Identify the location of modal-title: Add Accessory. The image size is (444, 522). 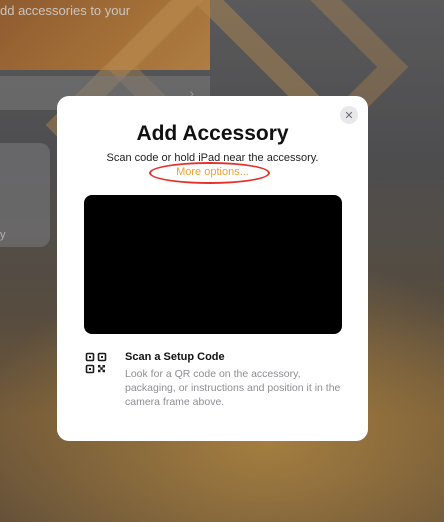
(212, 133).